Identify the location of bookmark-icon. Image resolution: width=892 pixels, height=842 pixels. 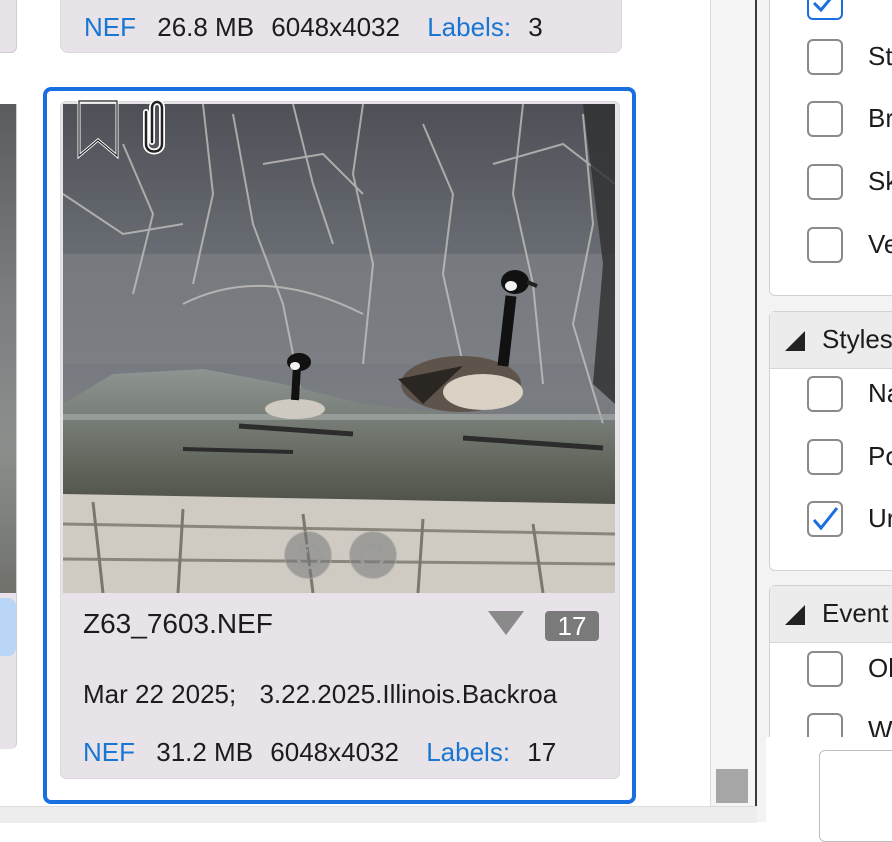
(98, 129).